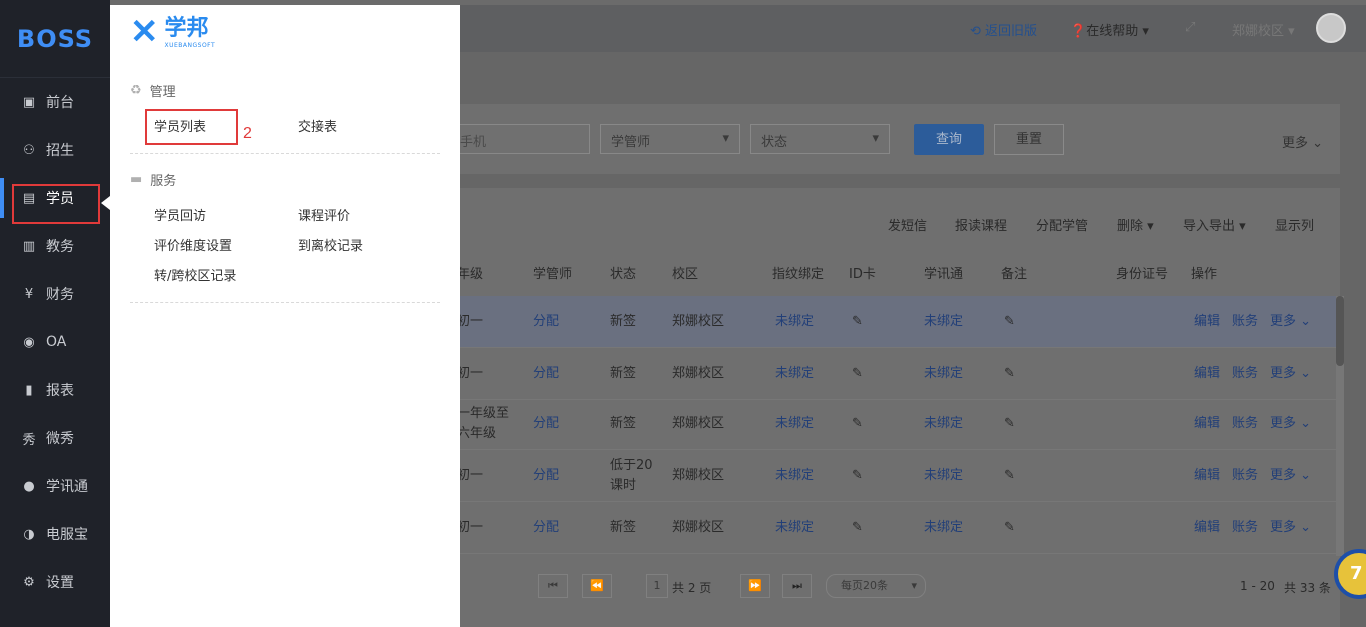  I want to click on table-row: 一年级至六年级 分配 新签 郑娜校区 未绑定 未绑定 ✎ ✎ 编辑 账务 更多 ⌄, so click(898, 424).